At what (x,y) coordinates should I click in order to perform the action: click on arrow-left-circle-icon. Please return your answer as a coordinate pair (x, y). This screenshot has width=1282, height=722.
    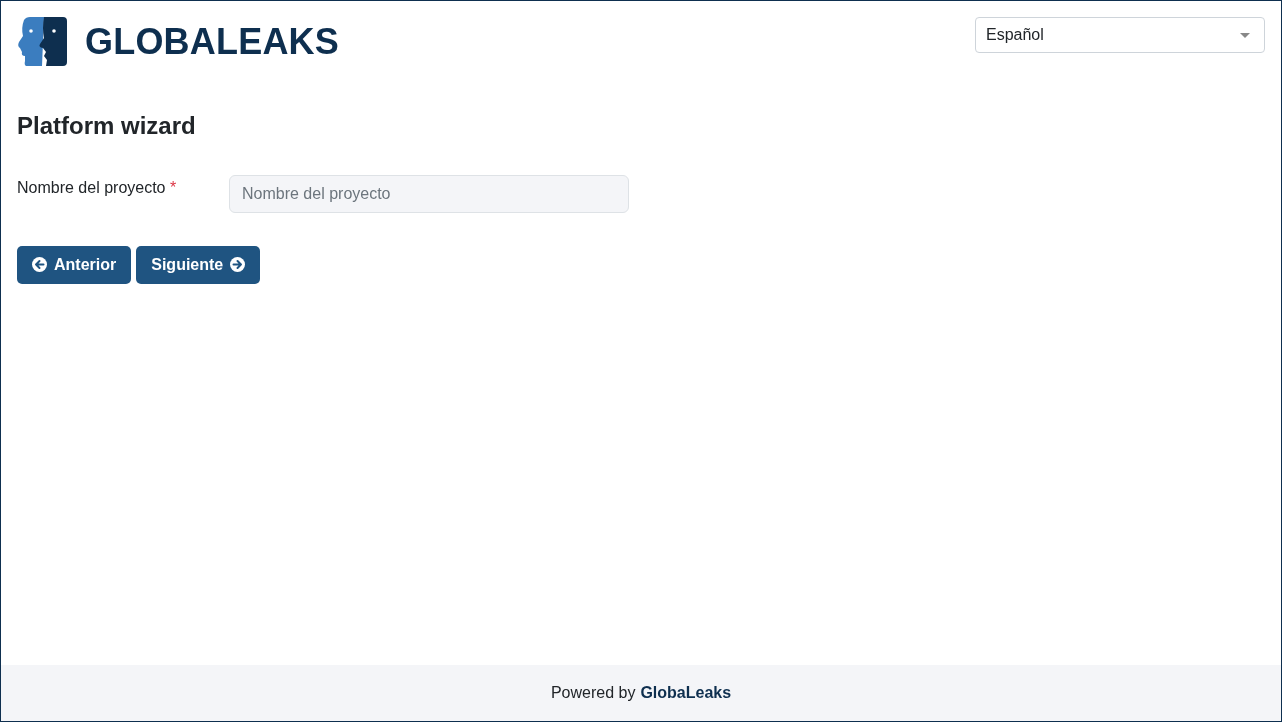
    Looking at the image, I should click on (39, 265).